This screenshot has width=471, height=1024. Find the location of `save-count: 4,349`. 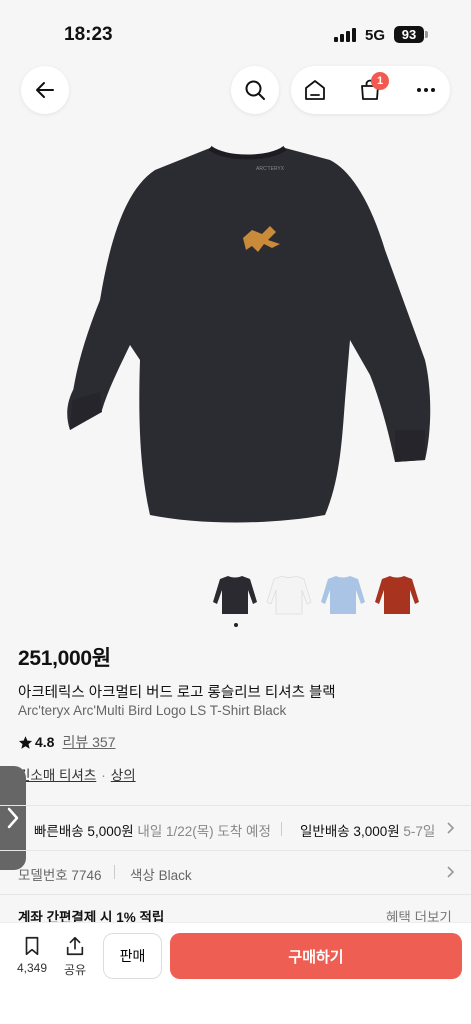

save-count: 4,349 is located at coordinates (32, 968).